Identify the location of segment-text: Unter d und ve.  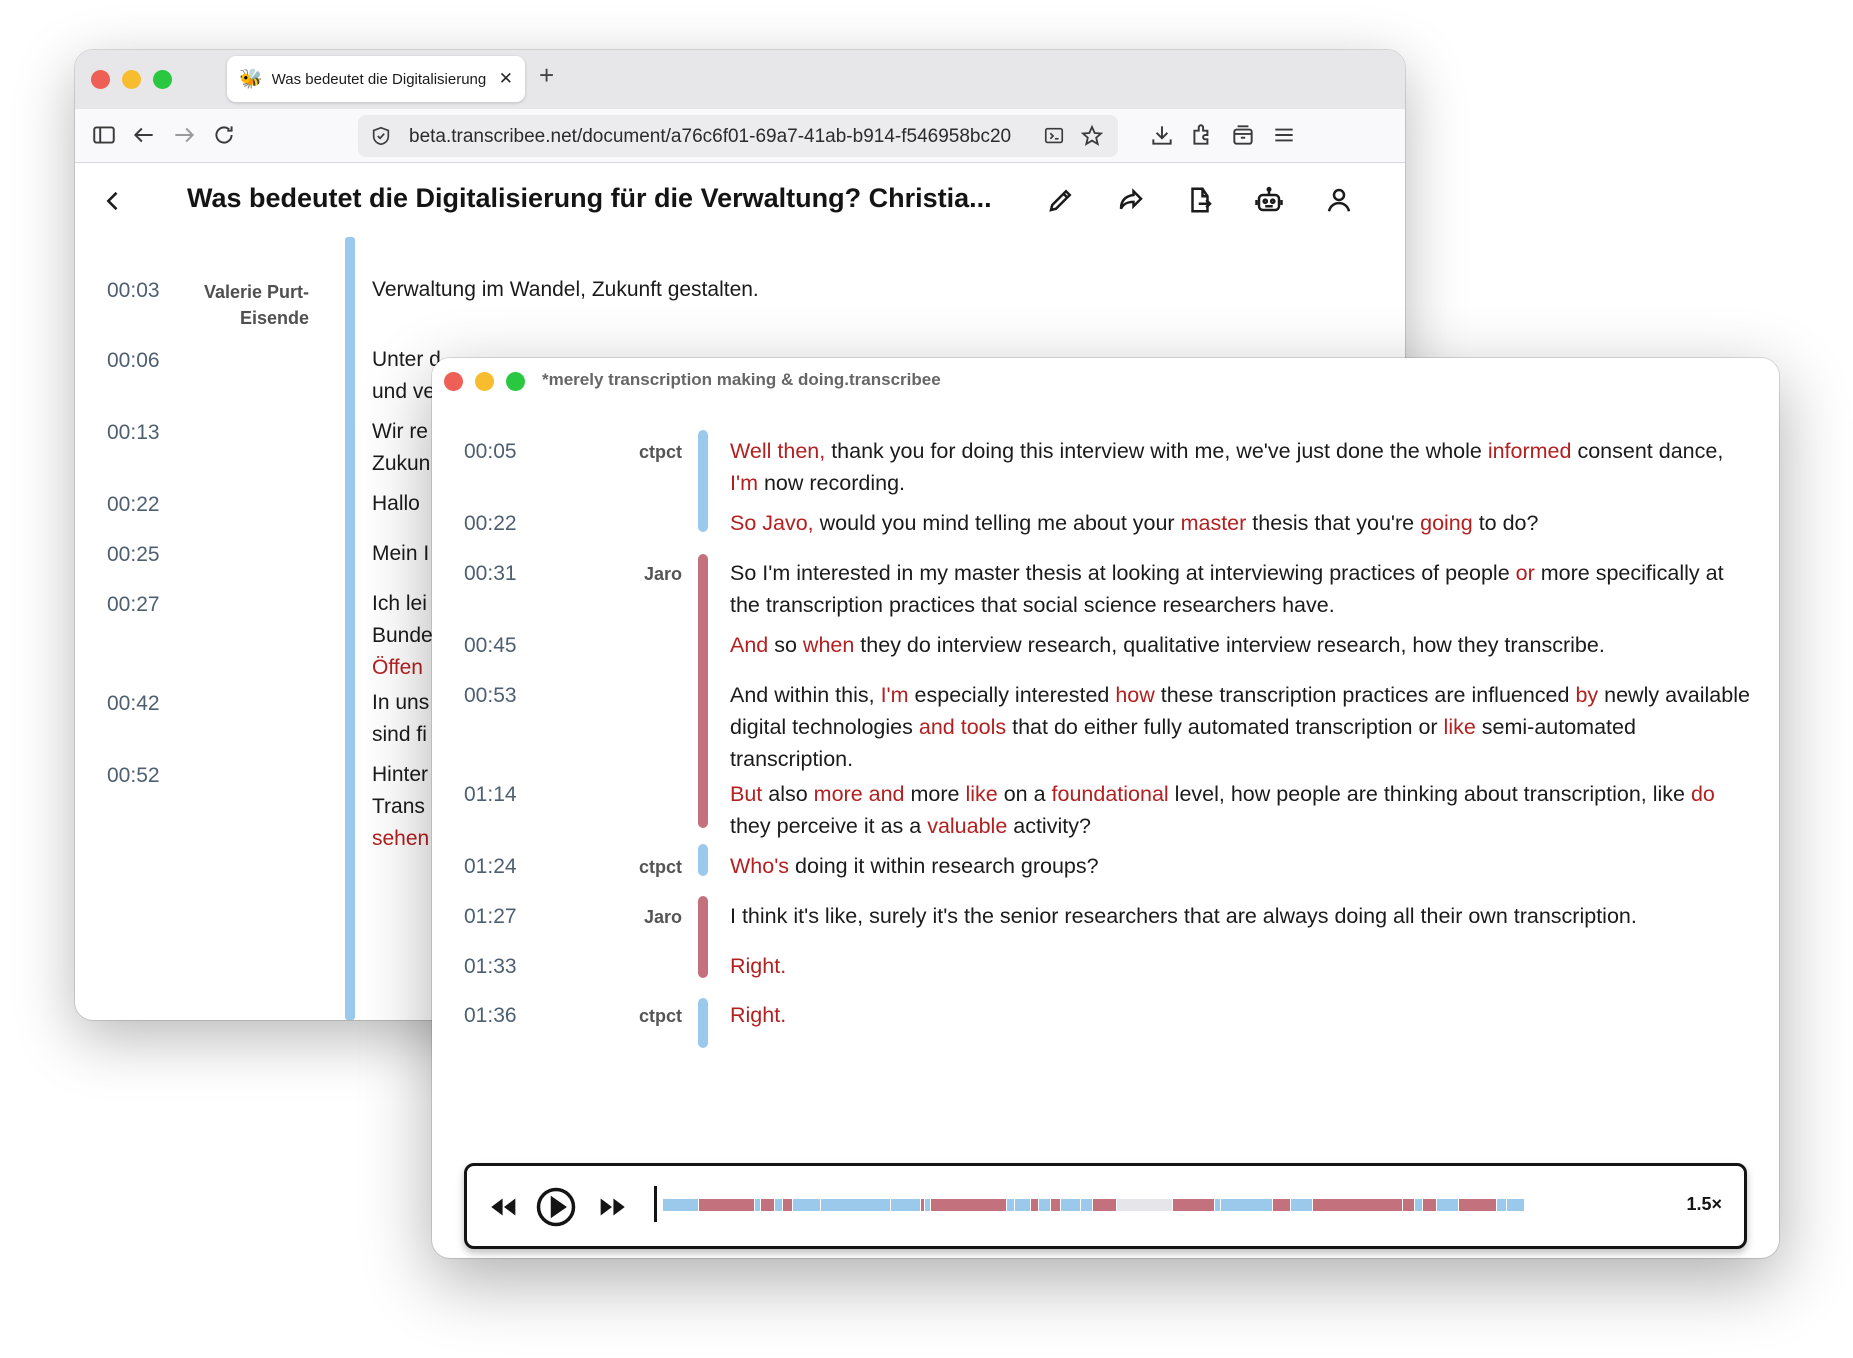
(406, 376).